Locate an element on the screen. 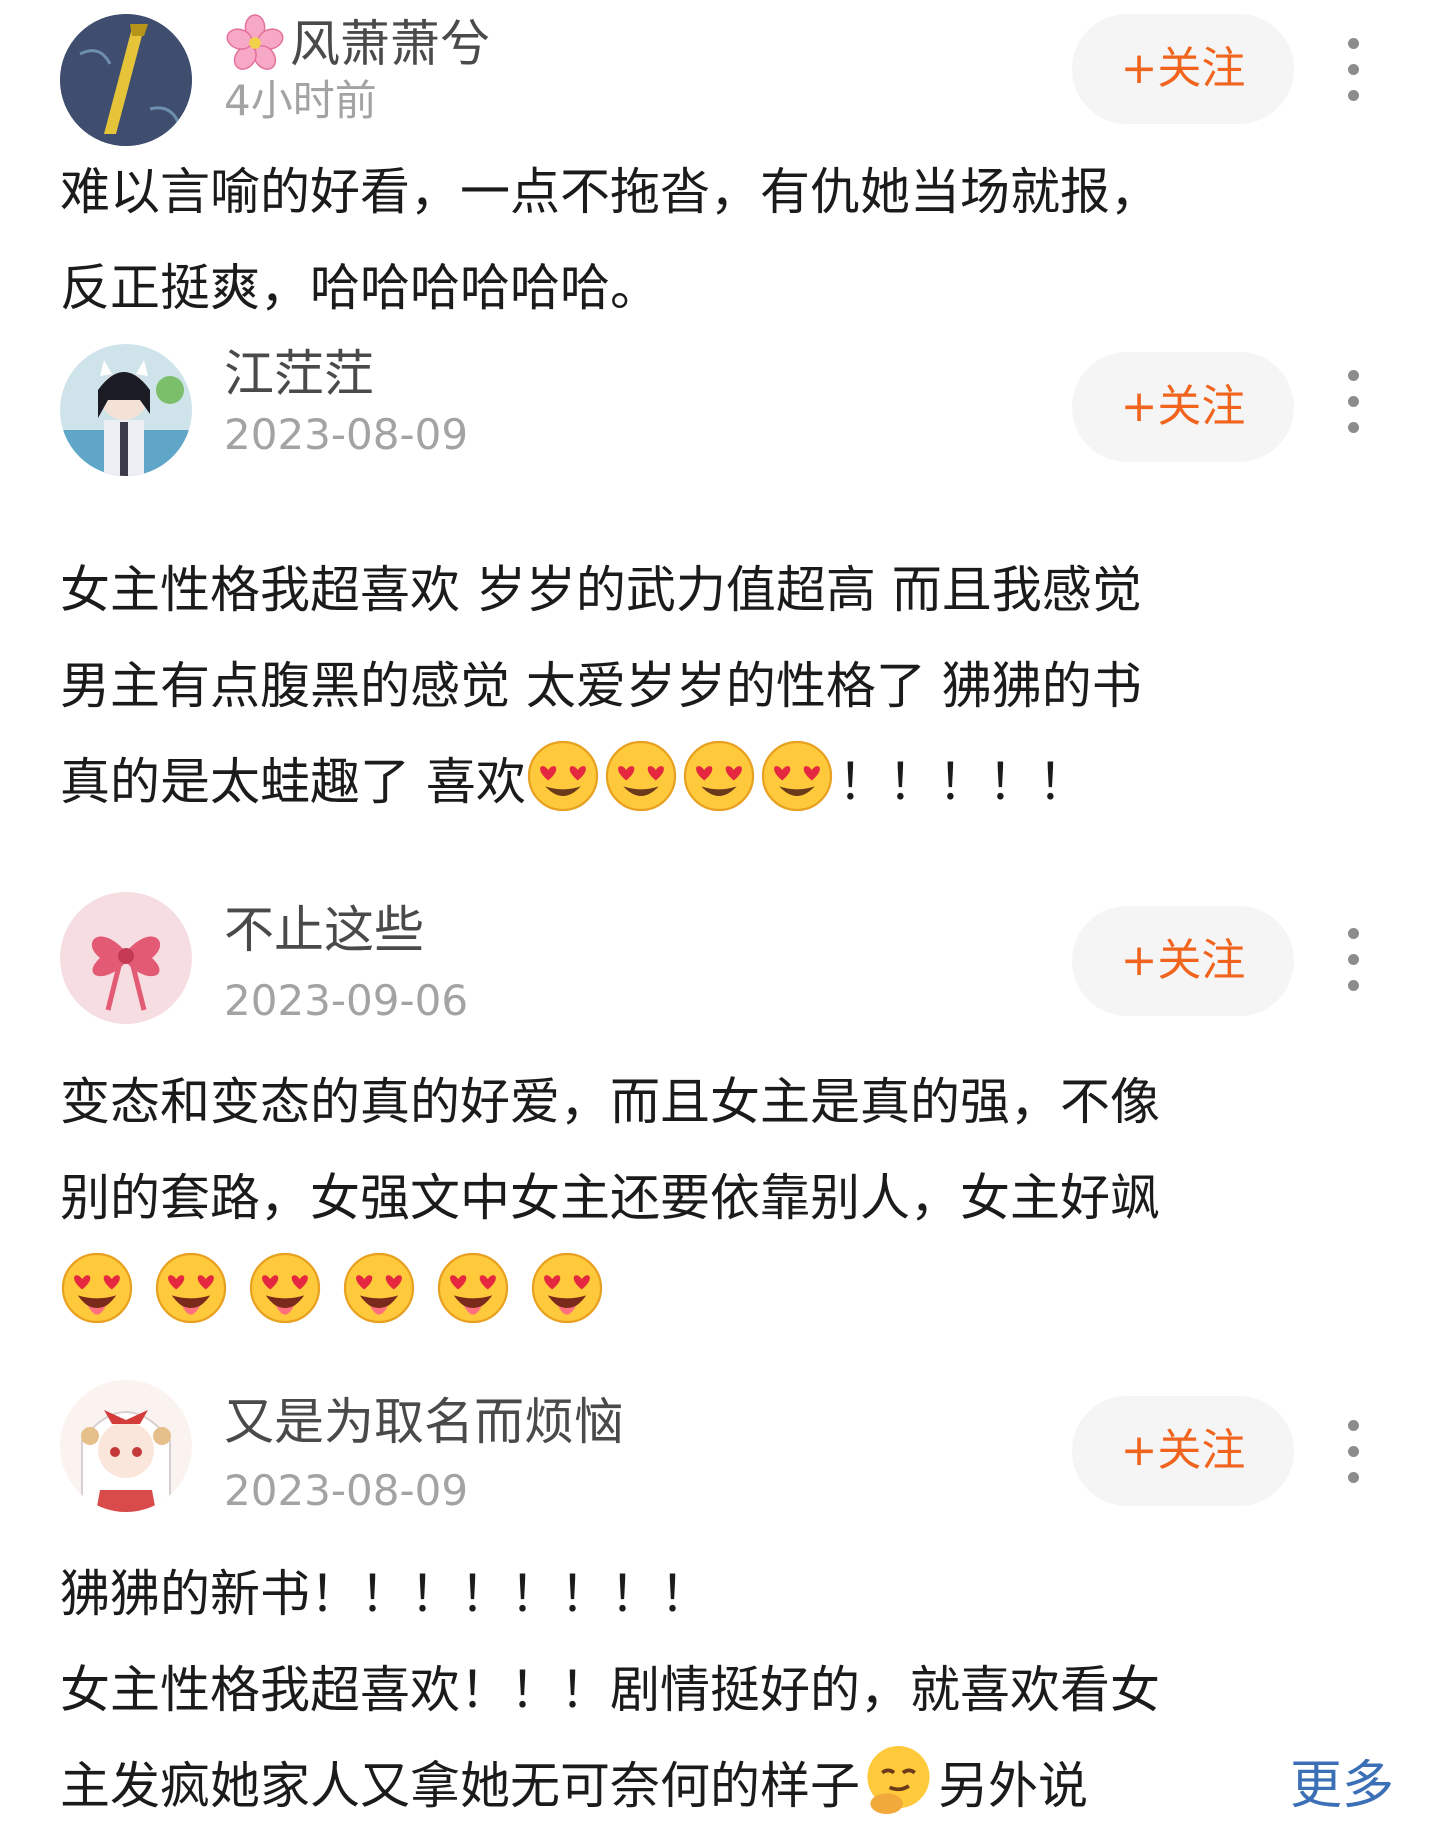  comment-line-text: 主发疯她家人又拿她无可奈何的样子 is located at coordinates (460, 1786).